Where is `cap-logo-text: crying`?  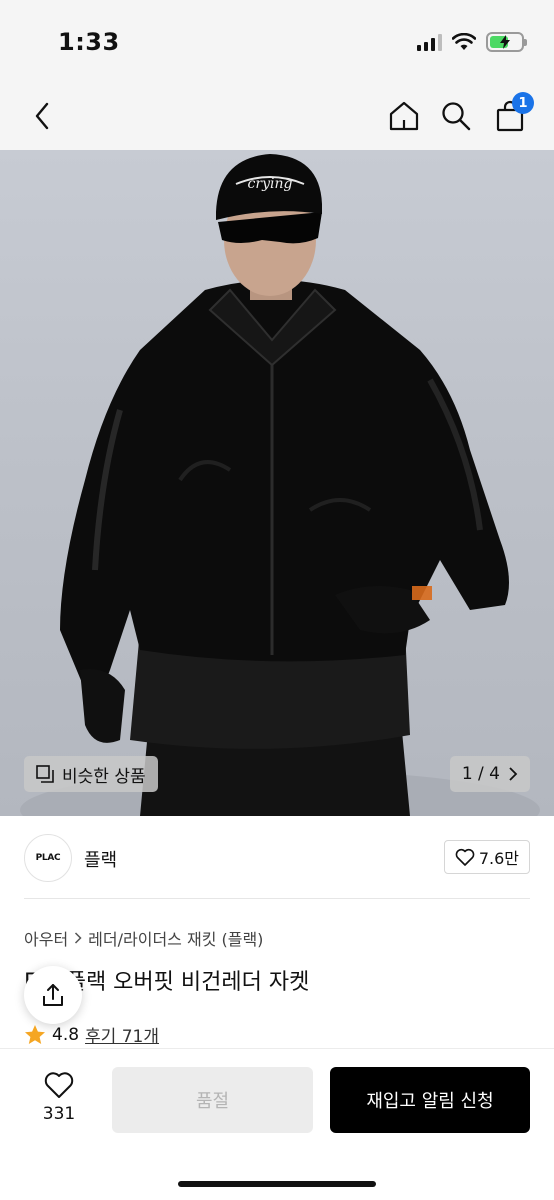
cap-logo-text: crying is located at coordinates (270, 184).